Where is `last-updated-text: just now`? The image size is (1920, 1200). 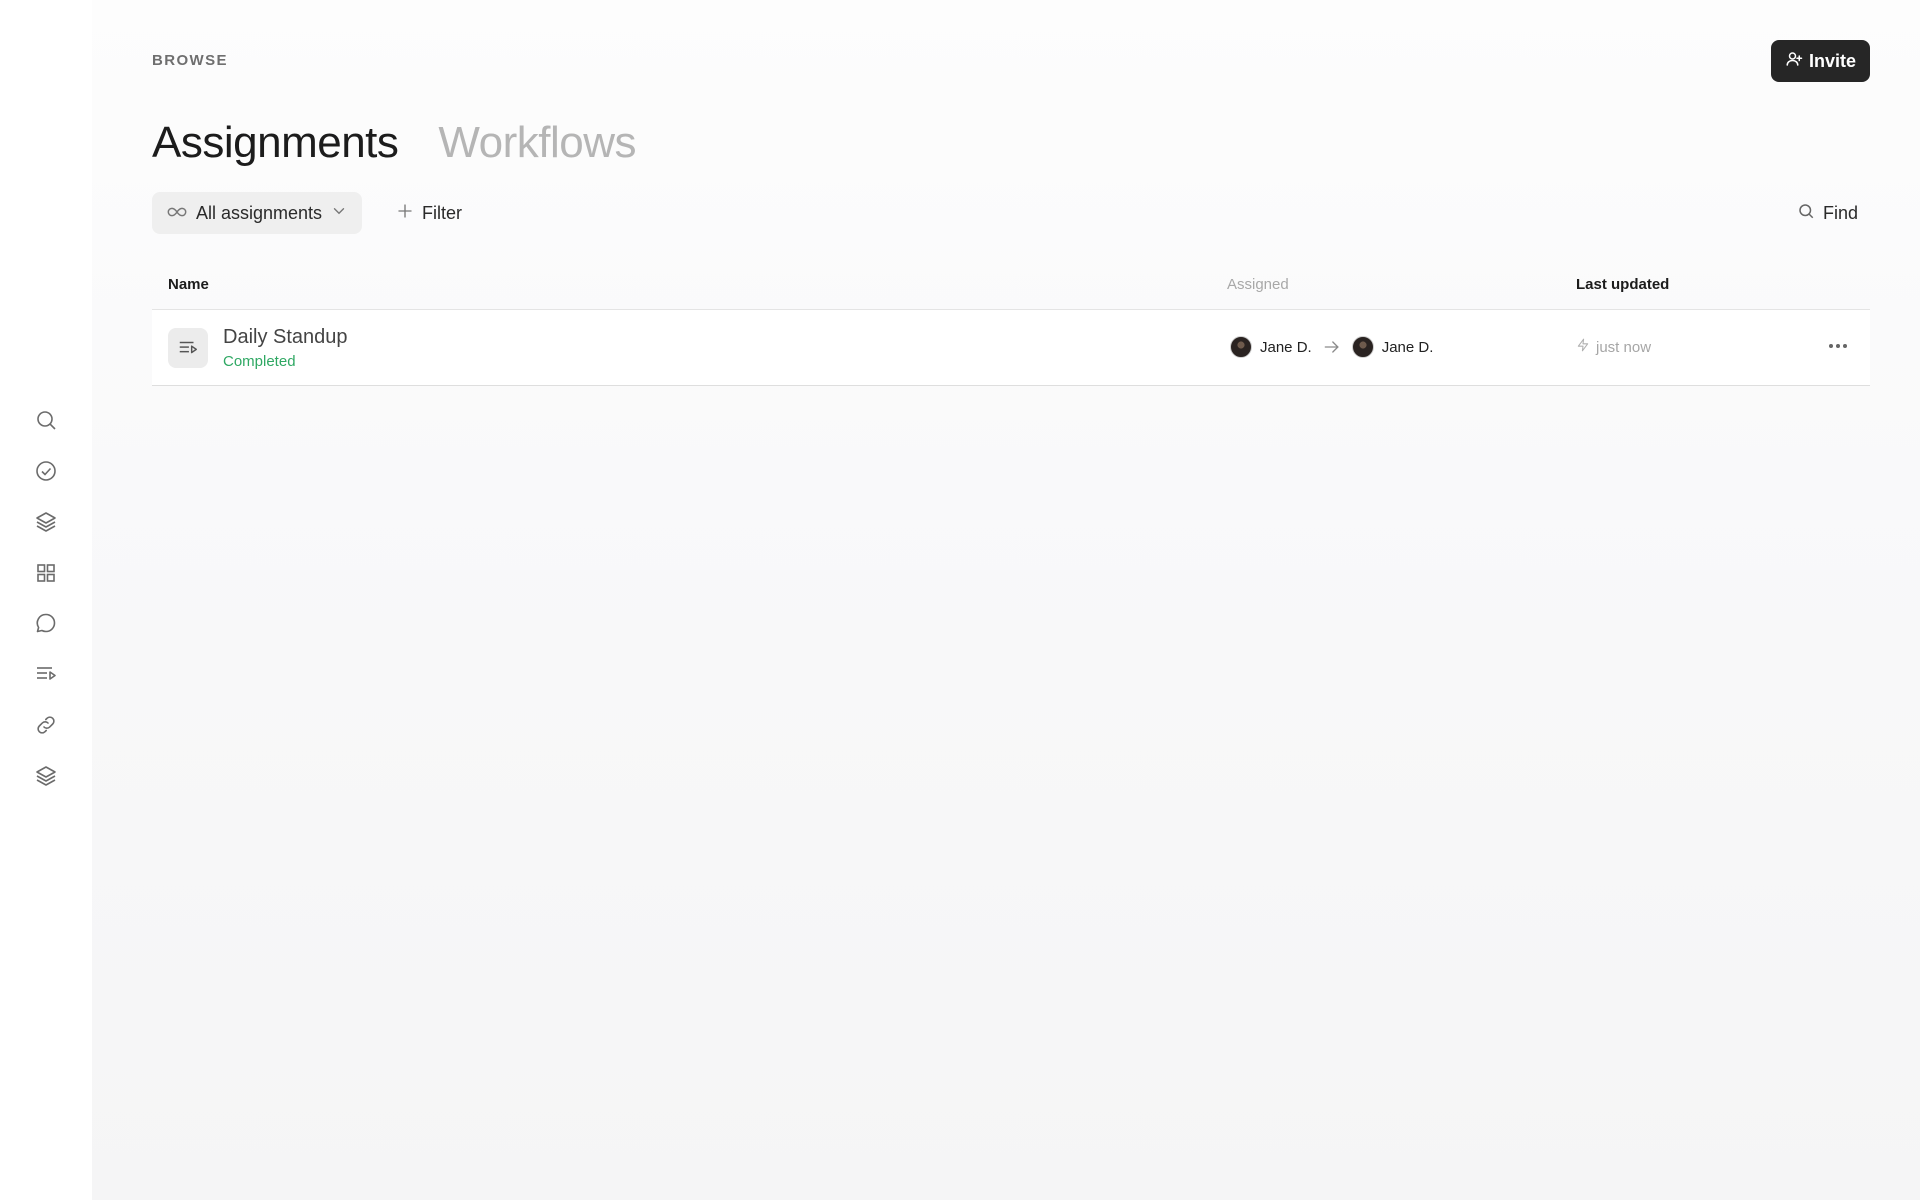 last-updated-text: just now is located at coordinates (1624, 347).